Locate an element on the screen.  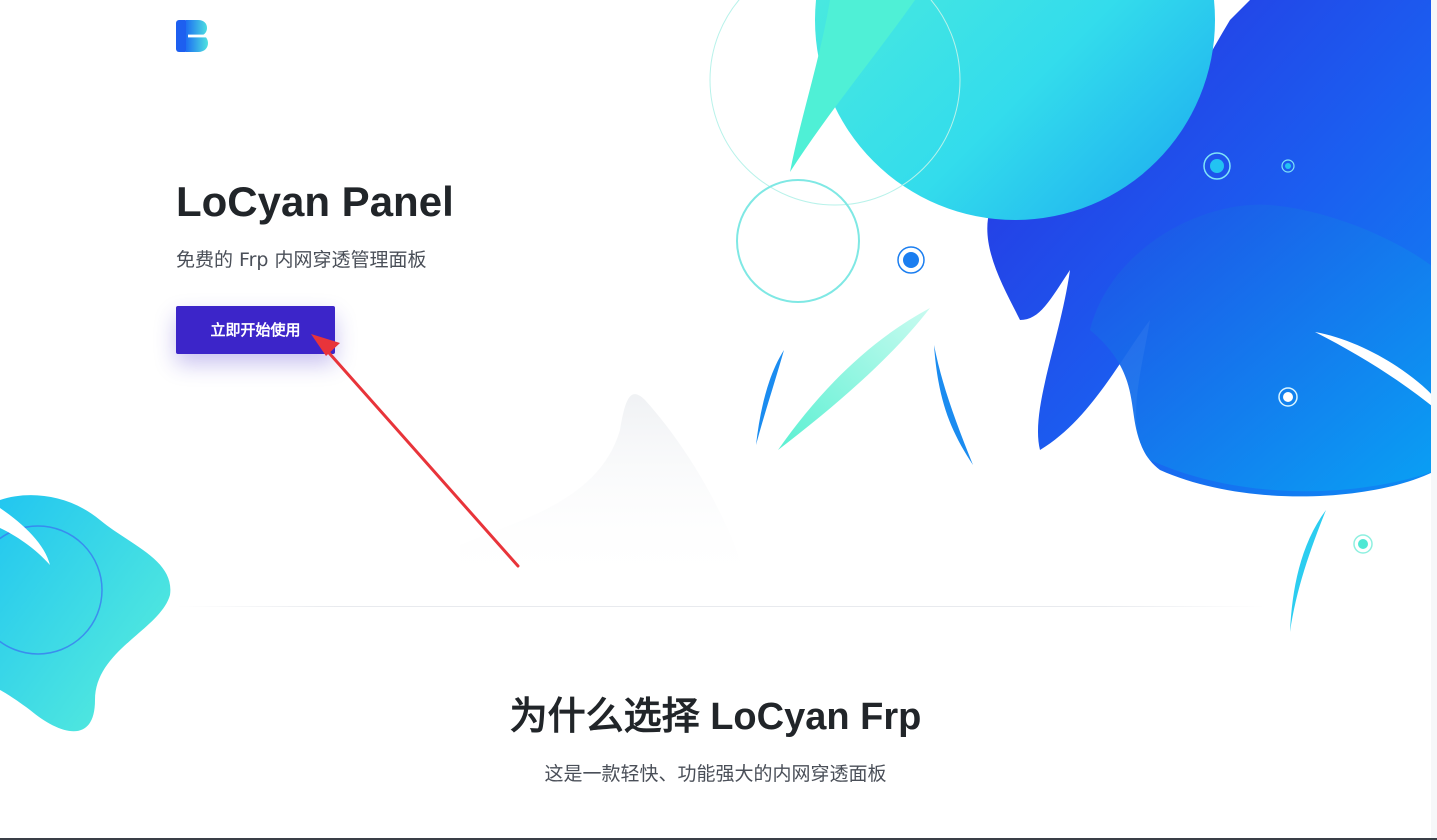
start-now-button: 立即开始使用 is located at coordinates (255, 330).